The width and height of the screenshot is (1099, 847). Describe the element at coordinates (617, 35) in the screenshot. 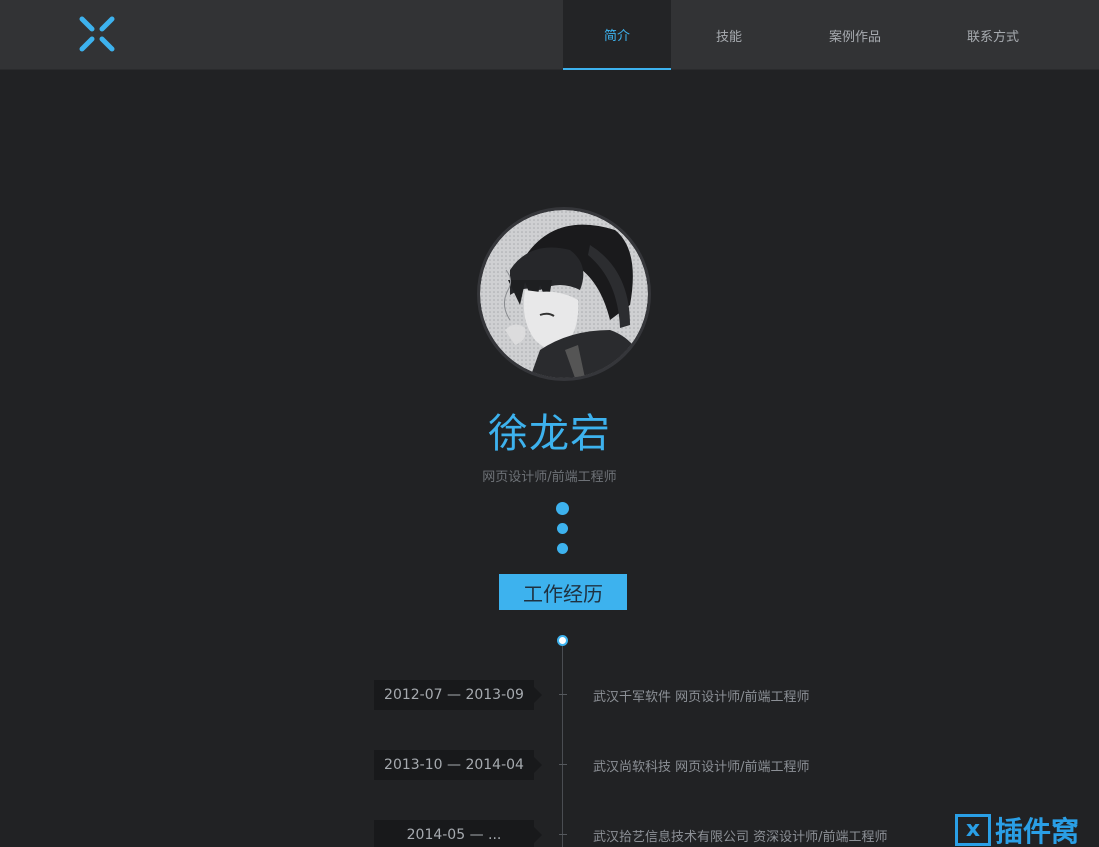

I see `nav-item-intro: 简介` at that location.